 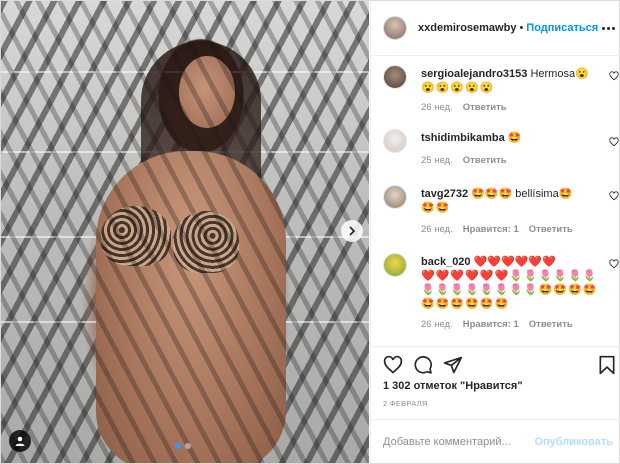 I want to click on user-tag-button, so click(x=20, y=441).